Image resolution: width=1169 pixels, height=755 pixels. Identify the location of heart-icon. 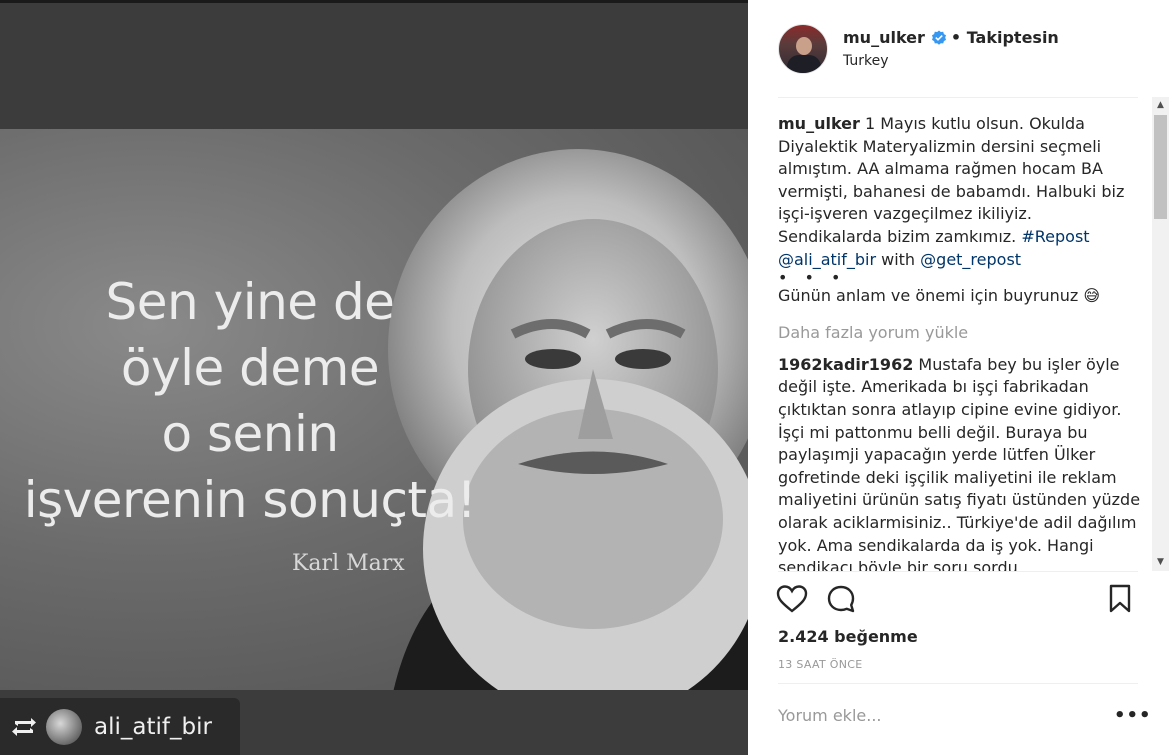
(792, 599).